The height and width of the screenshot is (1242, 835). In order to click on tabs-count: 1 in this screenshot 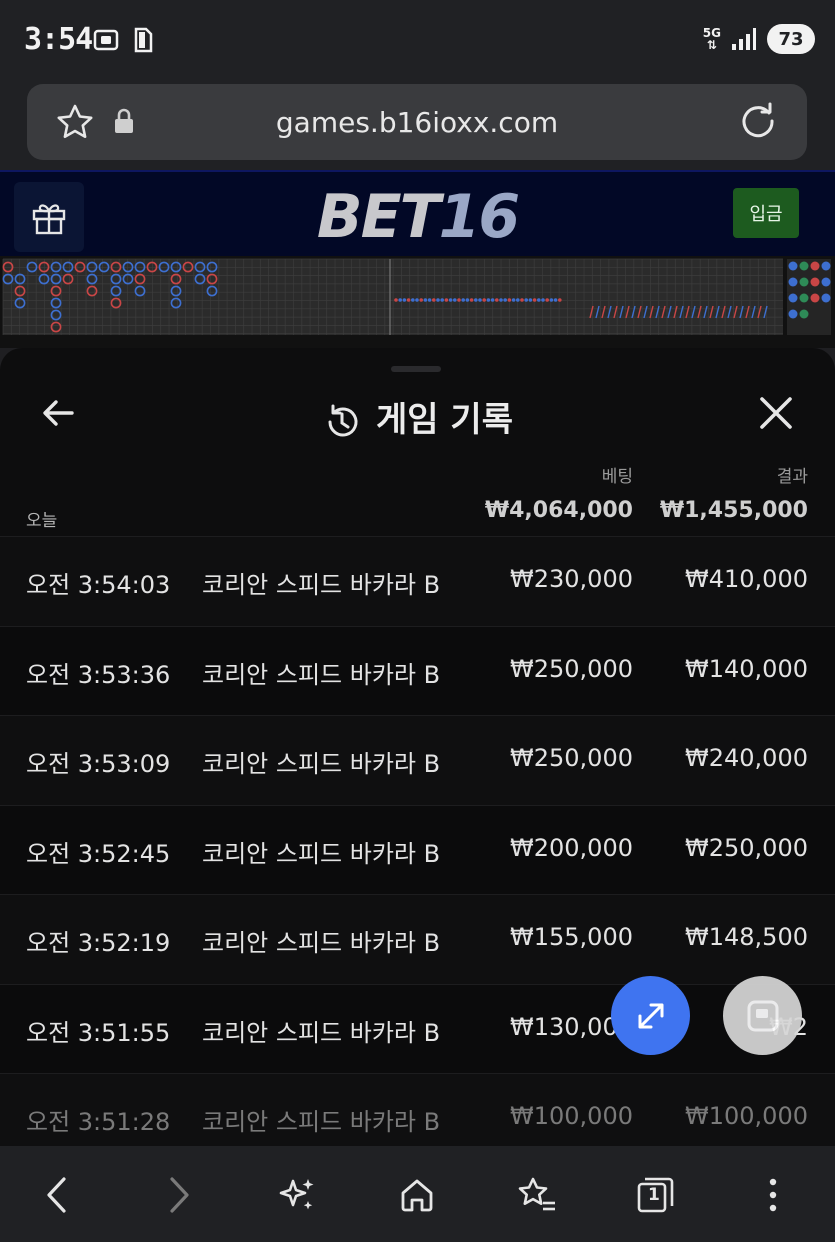, I will do `click(654, 1195)`.